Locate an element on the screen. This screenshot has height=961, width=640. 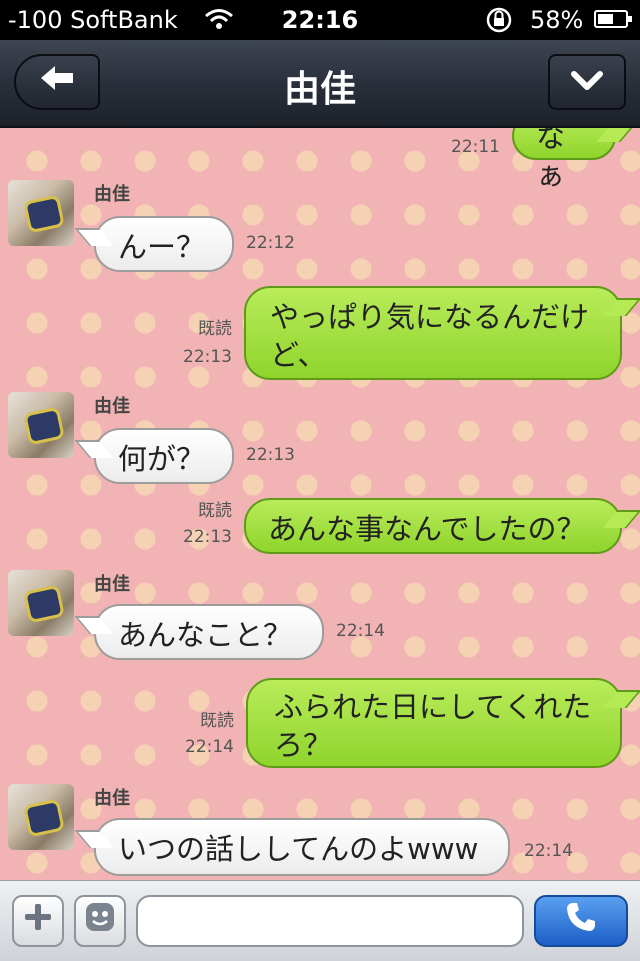
message-input is located at coordinates (330, 921).